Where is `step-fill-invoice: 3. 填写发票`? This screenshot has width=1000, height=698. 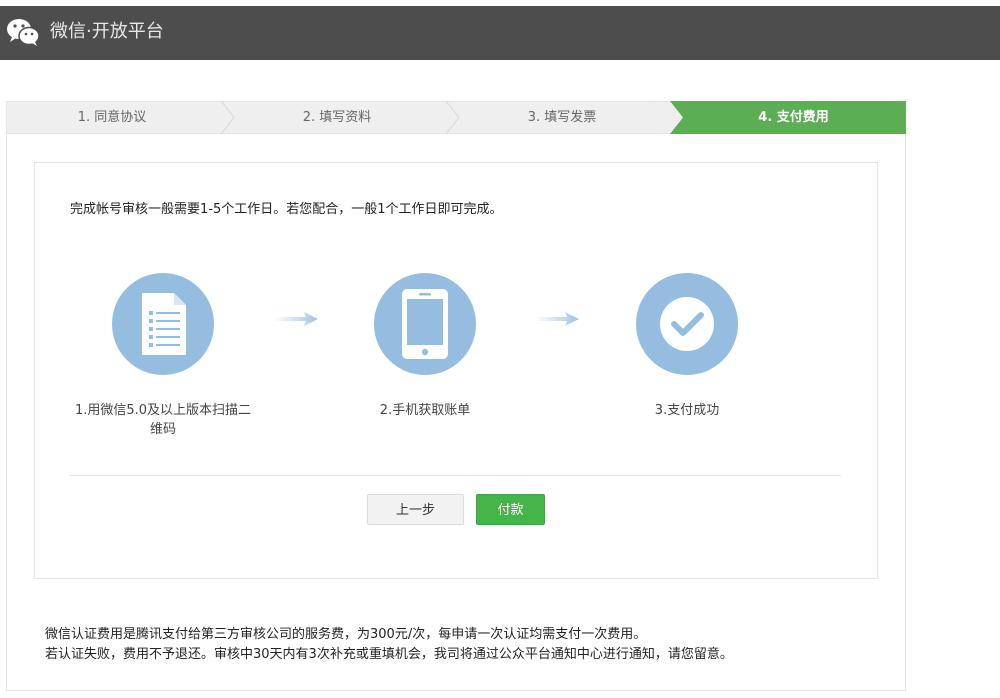
step-fill-invoice: 3. 填写发票 is located at coordinates (562, 117).